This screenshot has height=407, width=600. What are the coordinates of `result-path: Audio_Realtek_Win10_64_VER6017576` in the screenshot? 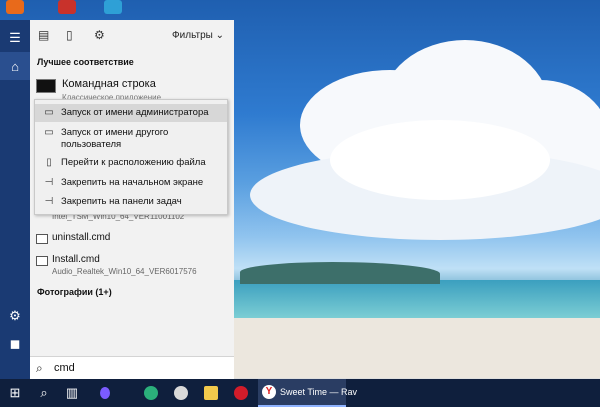 It's located at (124, 271).